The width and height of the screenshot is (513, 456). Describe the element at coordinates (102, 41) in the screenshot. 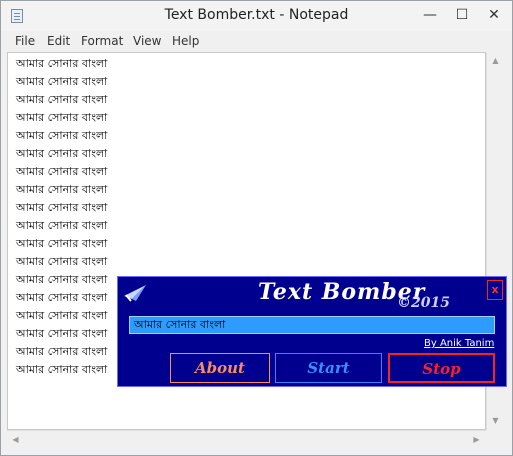

I see `menu-format: Format` at that location.